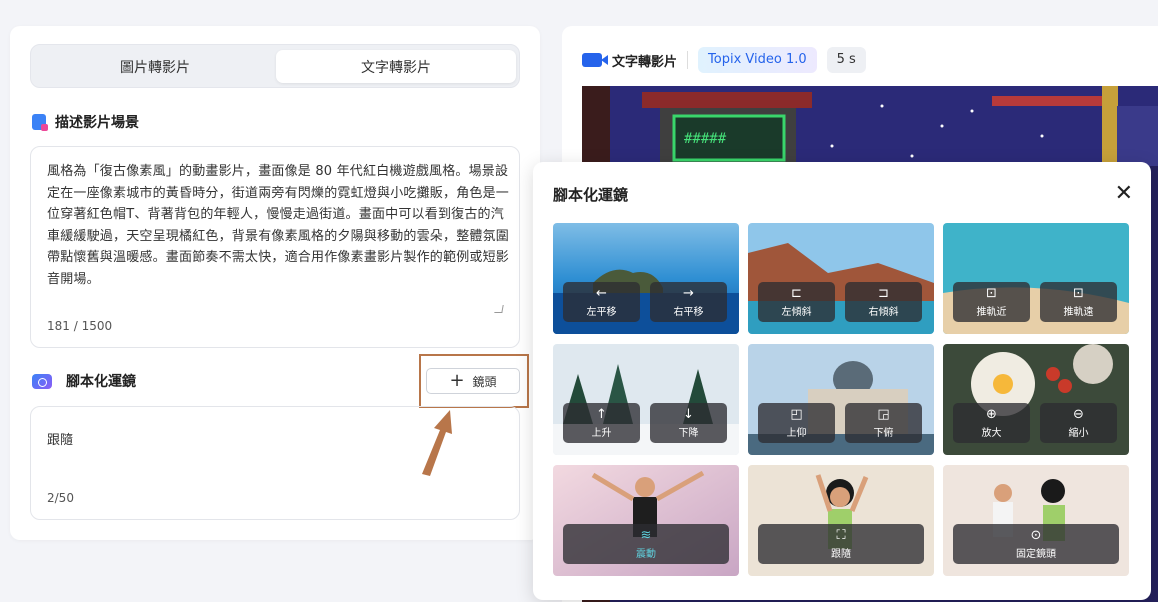  Describe the element at coordinates (1124, 194) in the screenshot. I see `close-icon: ✕` at that location.